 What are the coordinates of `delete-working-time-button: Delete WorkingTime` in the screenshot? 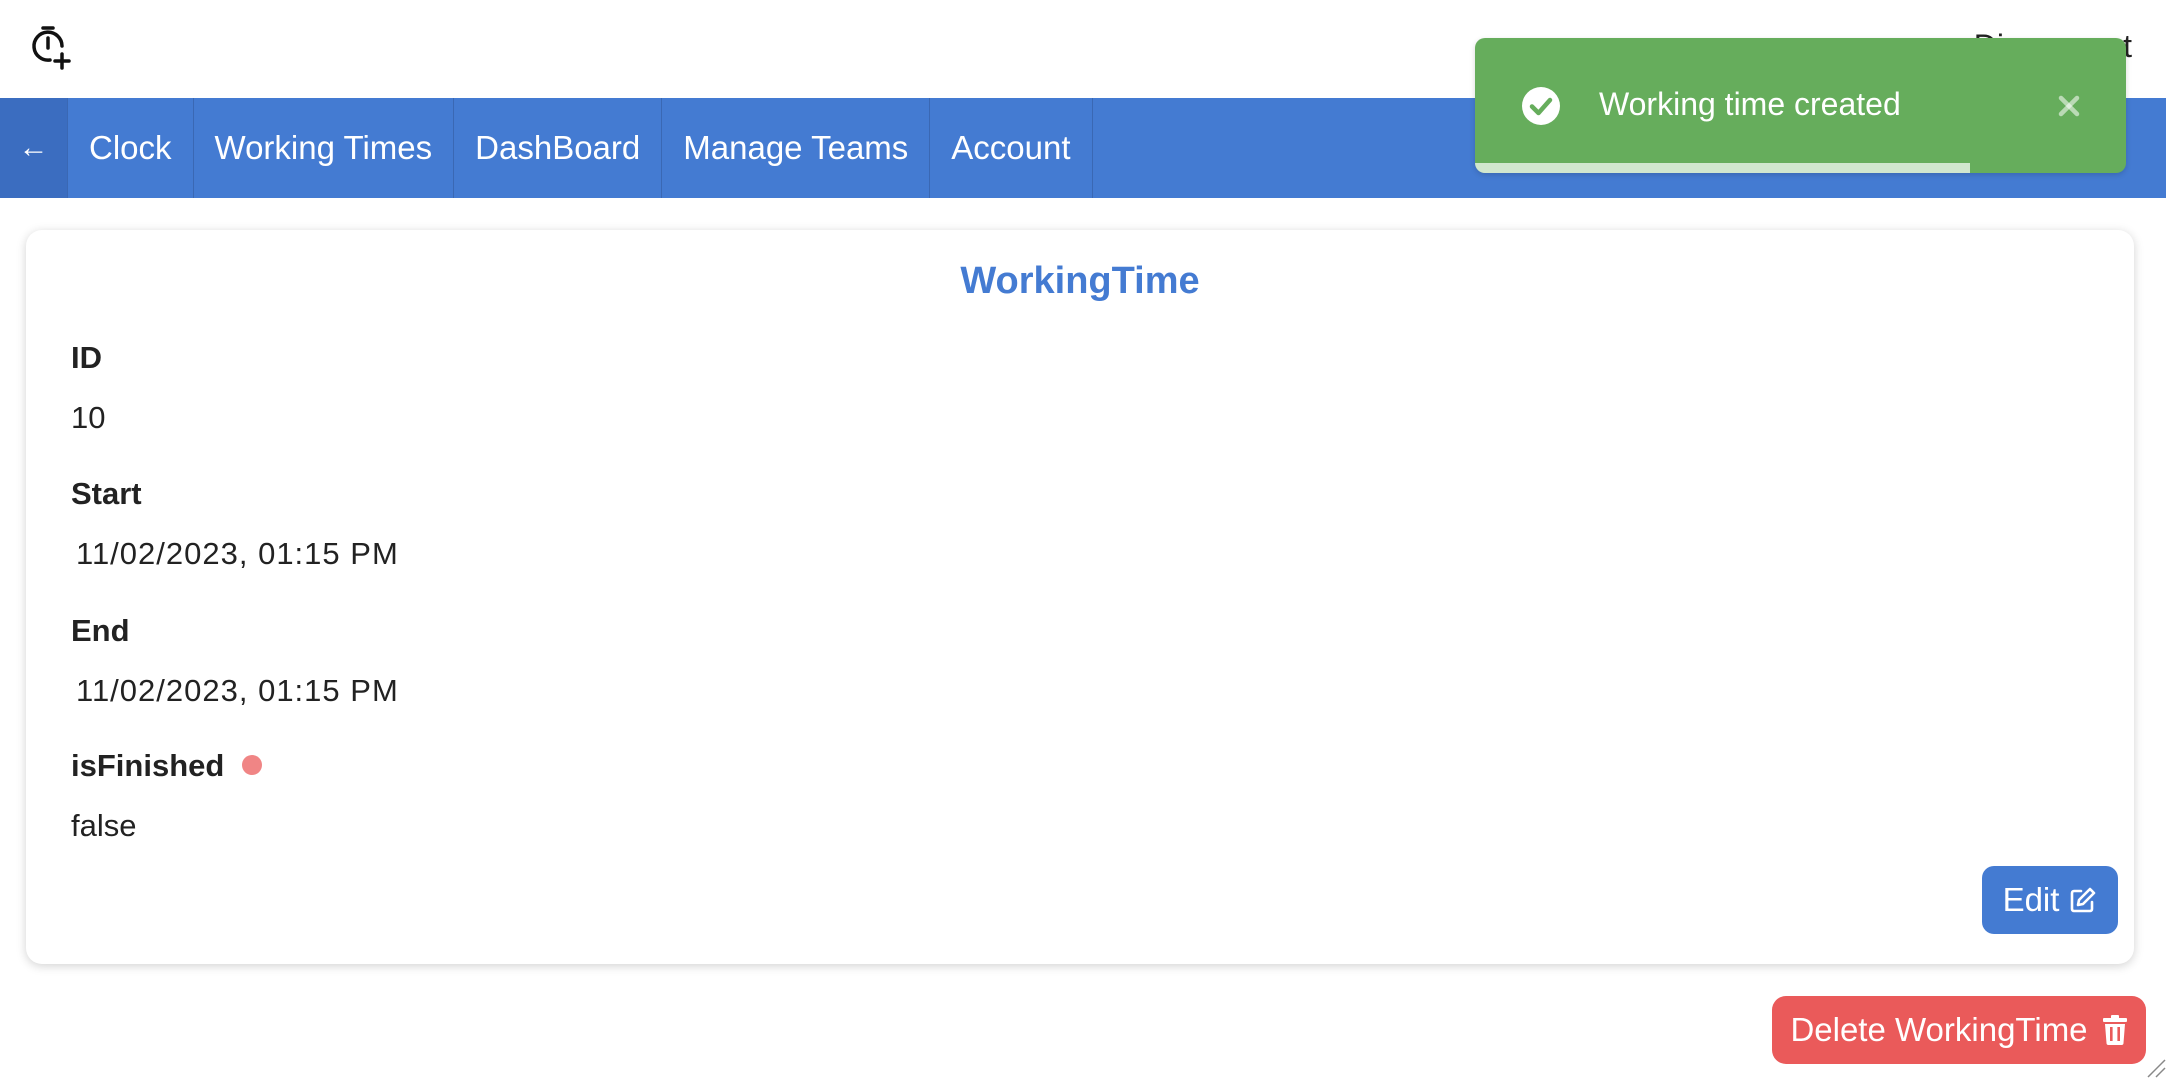 It's located at (1959, 1030).